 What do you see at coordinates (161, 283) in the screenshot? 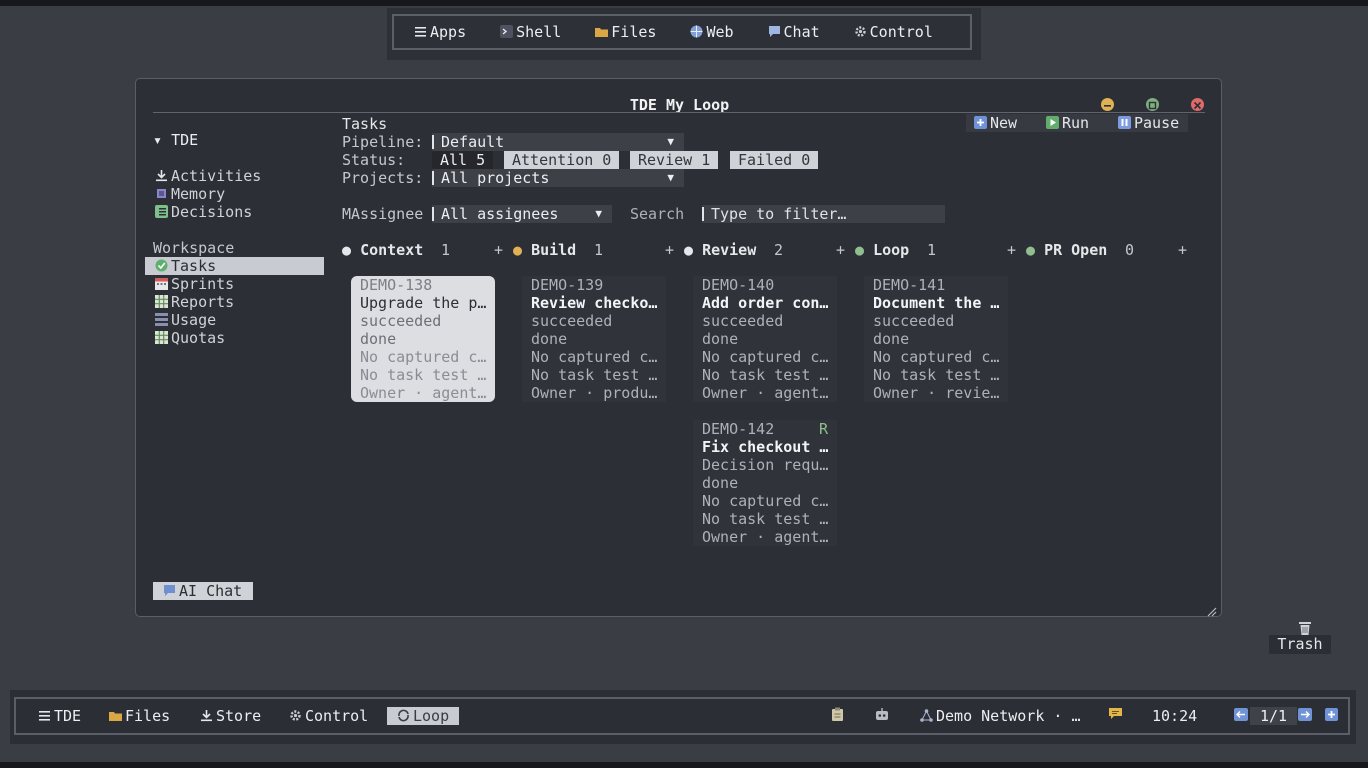
I see `calendar-icon` at bounding box center [161, 283].